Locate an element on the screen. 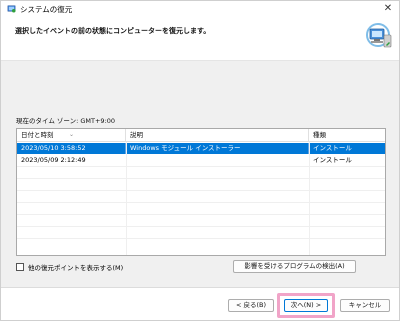 This screenshot has width=400, height=321. close-button: ✕ is located at coordinates (388, 9).